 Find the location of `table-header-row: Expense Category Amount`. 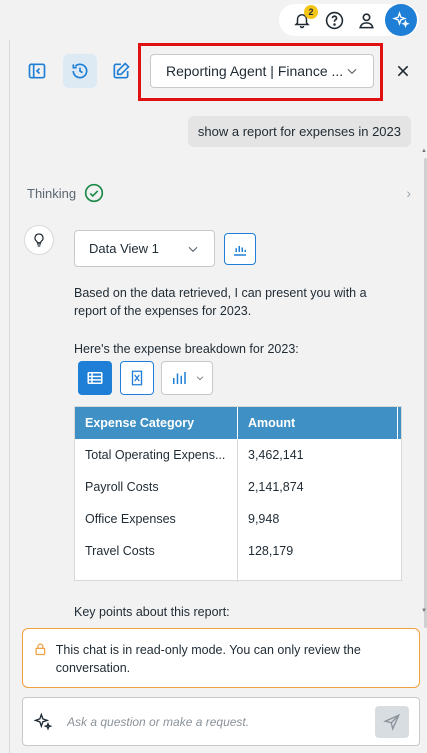

table-header-row: Expense Category Amount is located at coordinates (238, 423).